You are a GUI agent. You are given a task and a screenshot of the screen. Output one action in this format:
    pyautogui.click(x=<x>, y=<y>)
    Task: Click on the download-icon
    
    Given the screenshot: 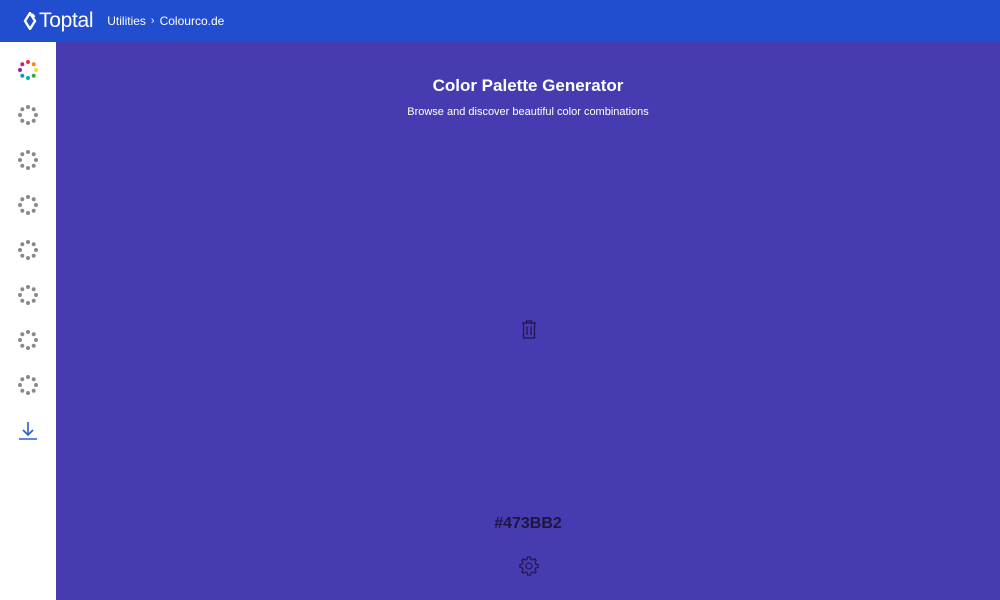 What is the action you would take?
    pyautogui.click(x=28, y=431)
    